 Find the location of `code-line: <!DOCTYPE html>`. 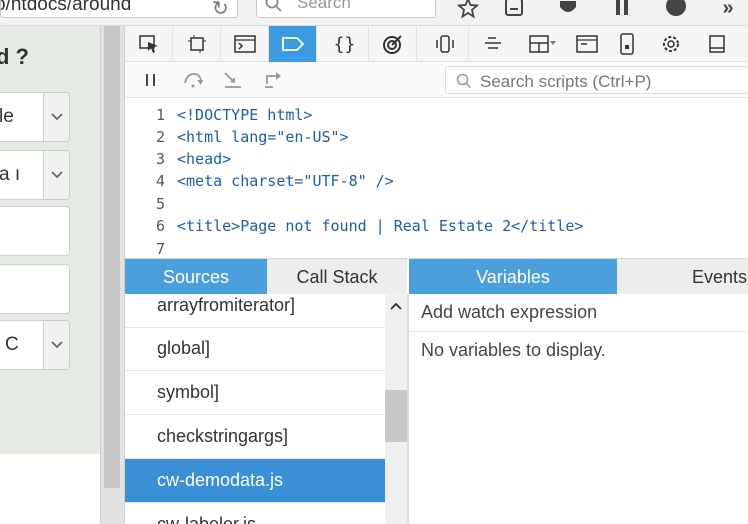

code-line: <!DOCTYPE html> is located at coordinates (245, 115).